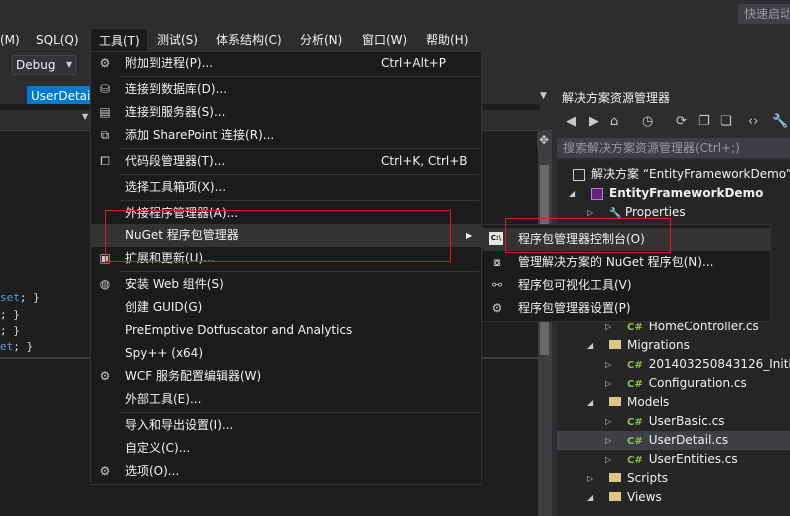 Image resolution: width=790 pixels, height=516 pixels. What do you see at coordinates (17, 346) in the screenshot?
I see `code-line: et; }` at bounding box center [17, 346].